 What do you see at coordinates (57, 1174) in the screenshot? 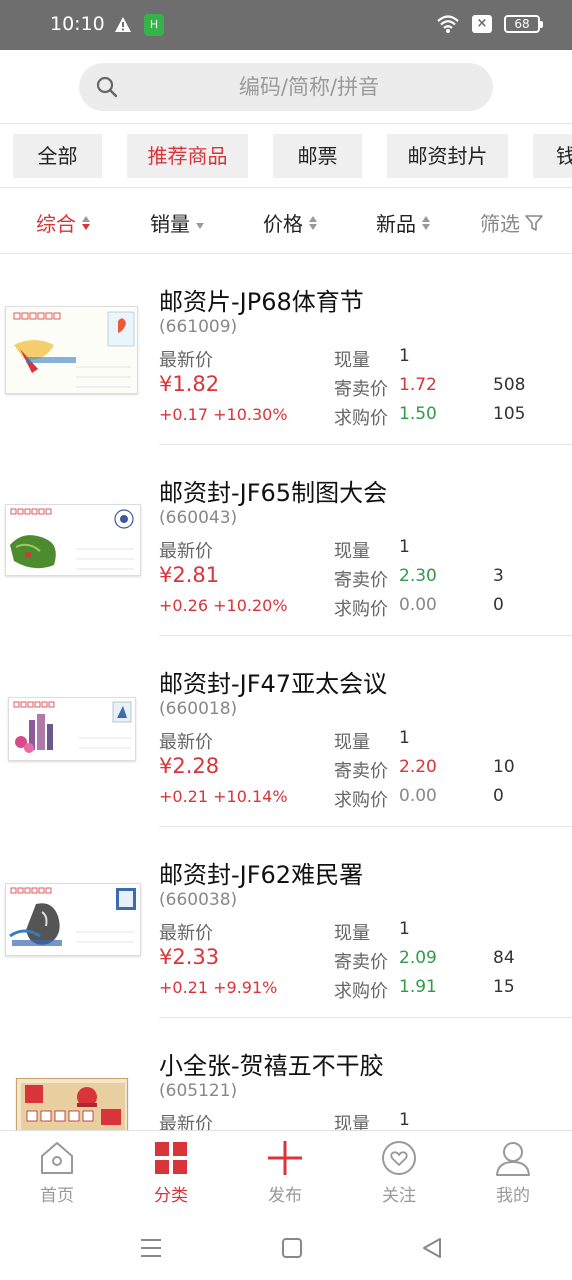
I see `tab-home: 首页` at bounding box center [57, 1174].